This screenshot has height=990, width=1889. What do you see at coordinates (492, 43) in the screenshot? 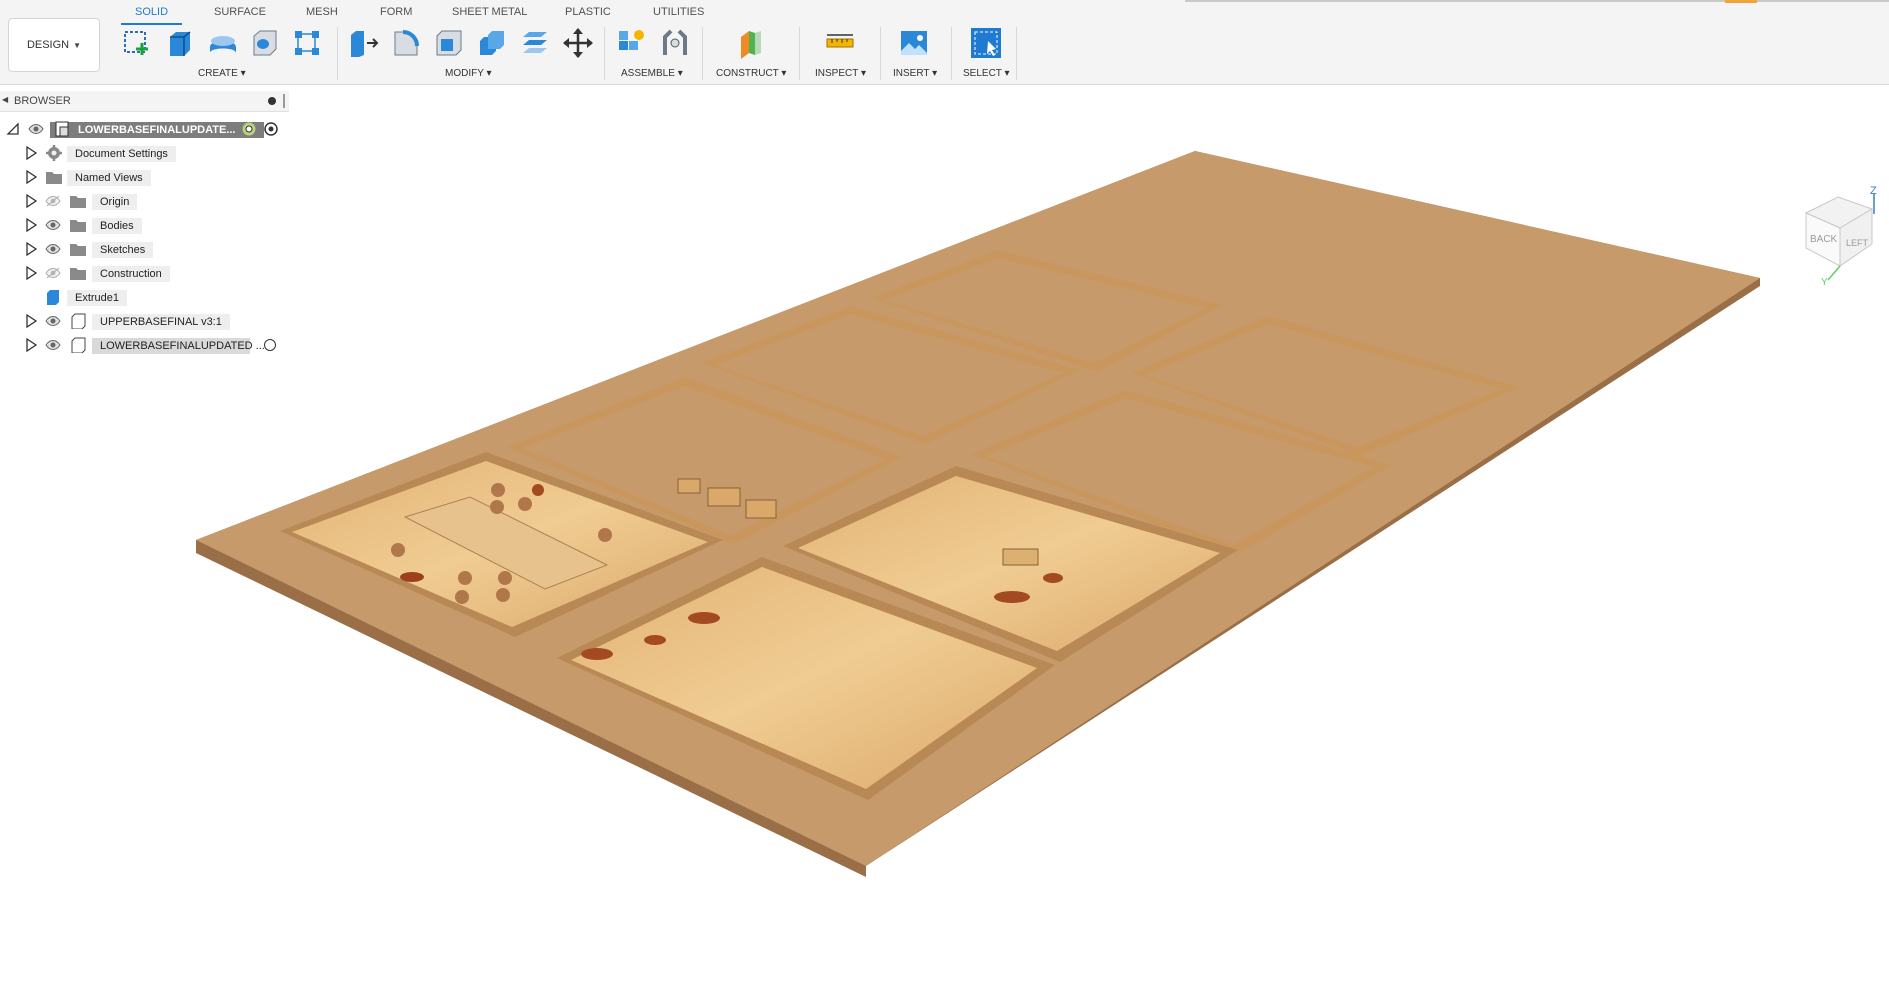
I see `combine-icon` at bounding box center [492, 43].